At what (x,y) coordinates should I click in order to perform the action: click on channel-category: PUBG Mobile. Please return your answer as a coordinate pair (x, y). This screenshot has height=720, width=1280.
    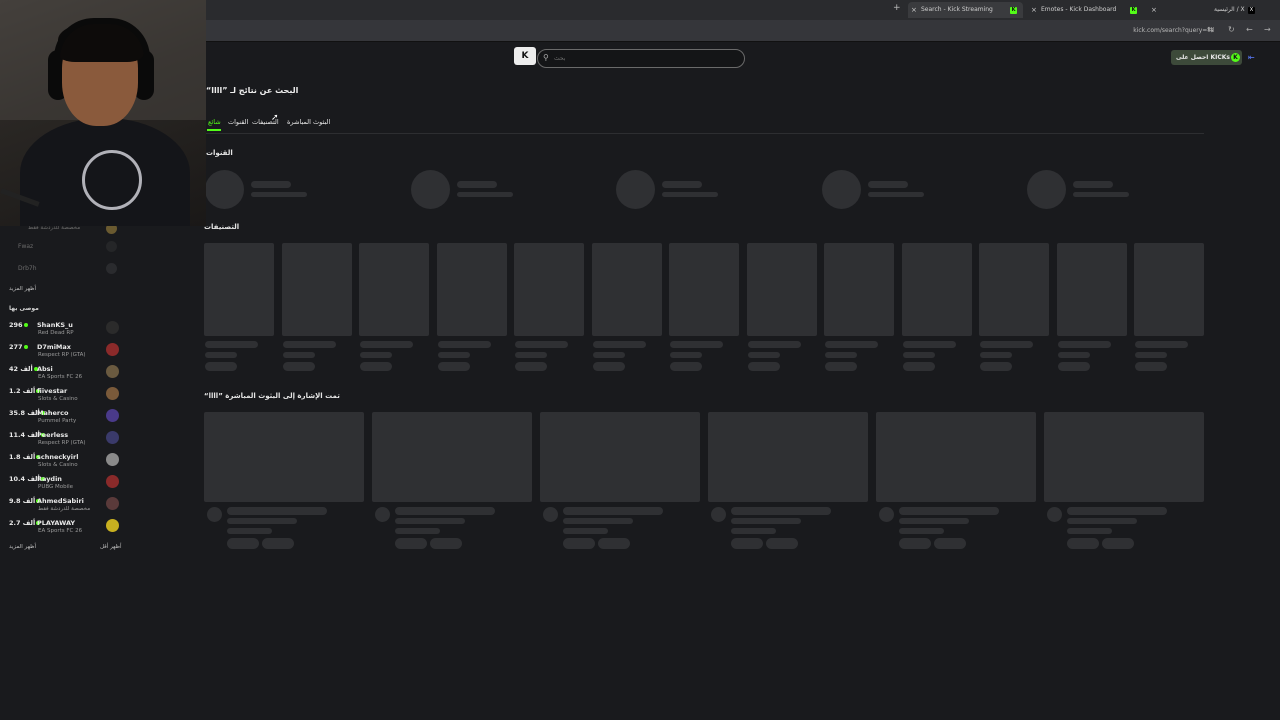
    Looking at the image, I should click on (56, 487).